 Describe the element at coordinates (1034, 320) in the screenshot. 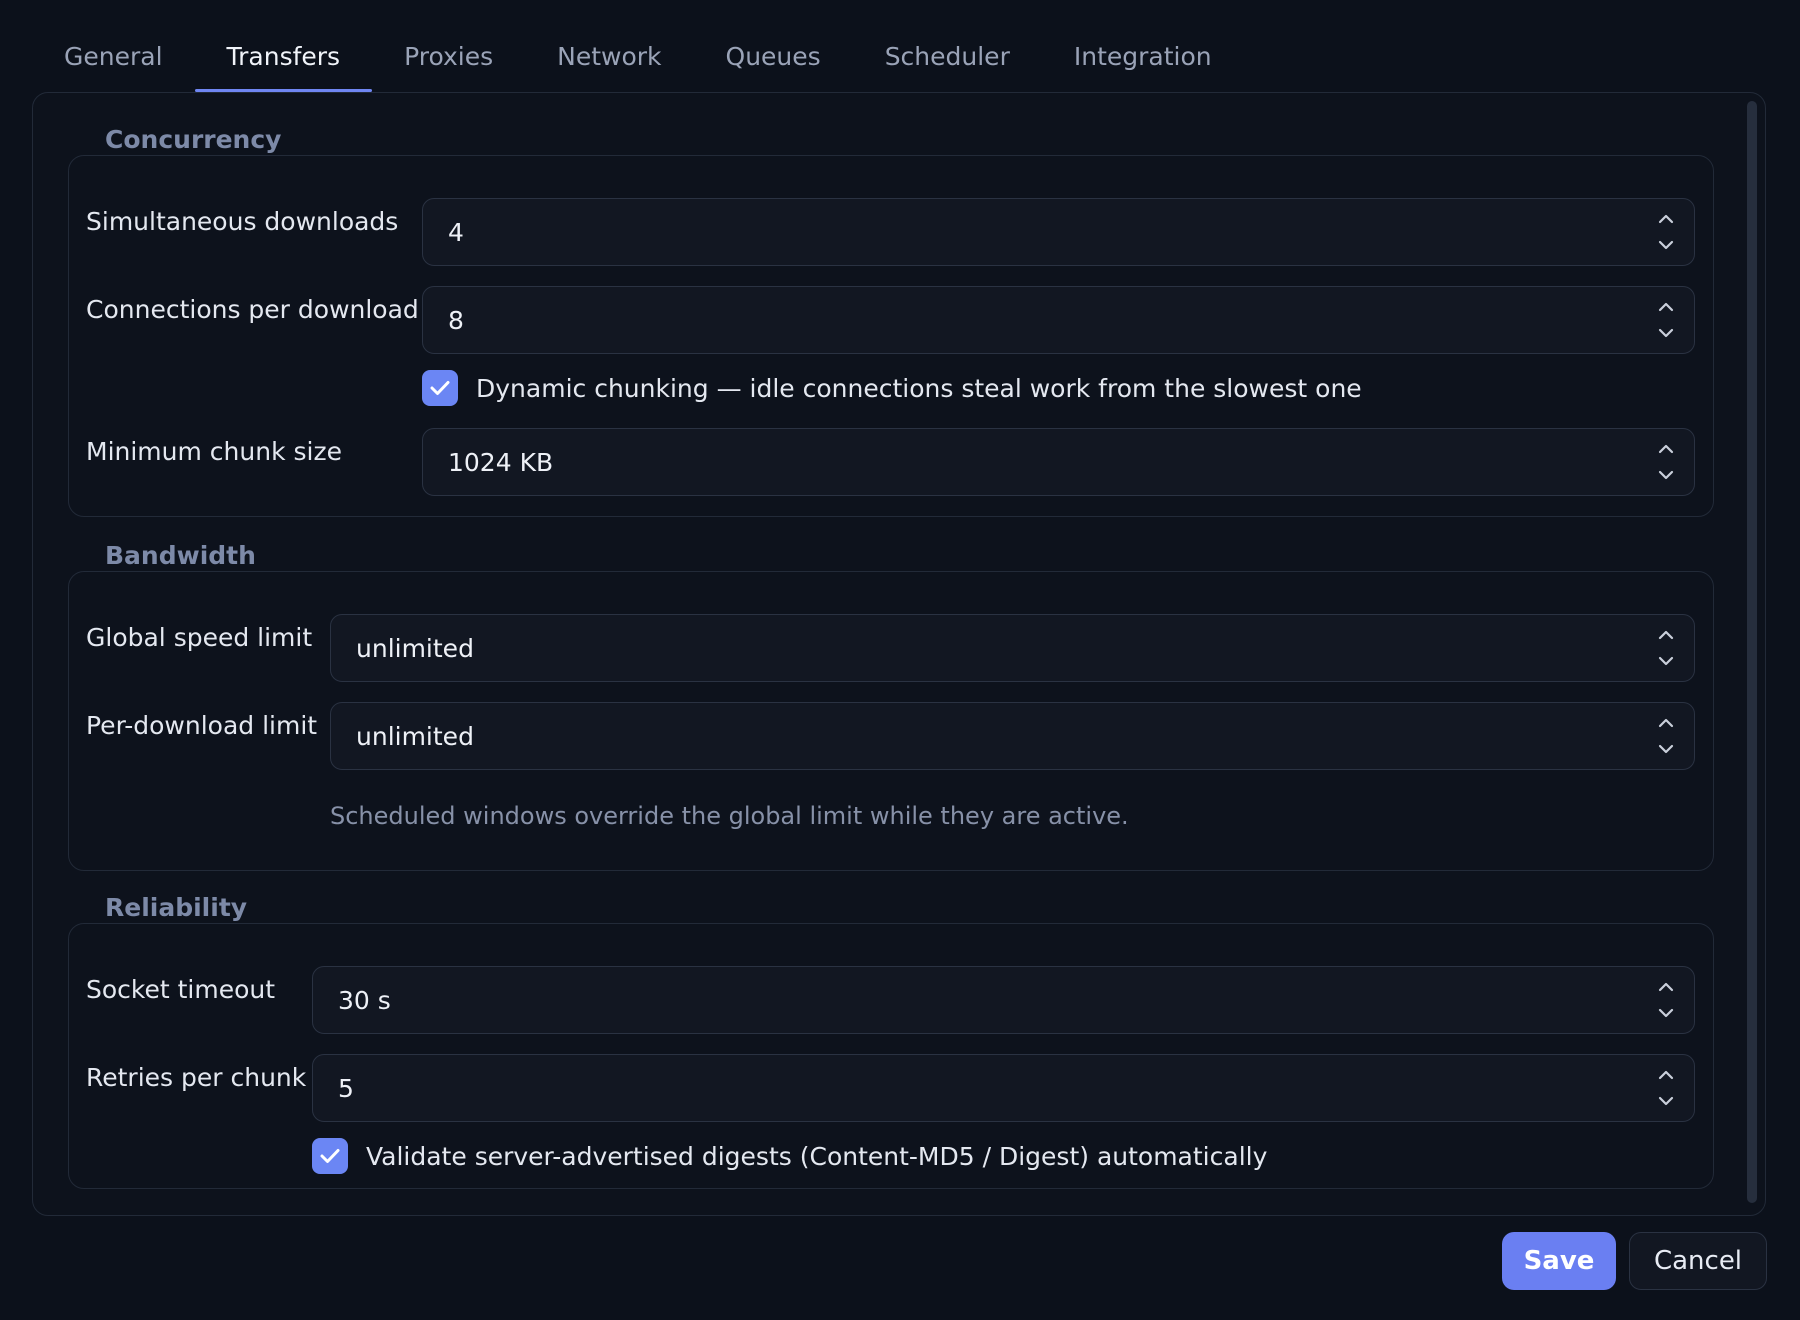

I see `connections-per-download-value: 8` at that location.